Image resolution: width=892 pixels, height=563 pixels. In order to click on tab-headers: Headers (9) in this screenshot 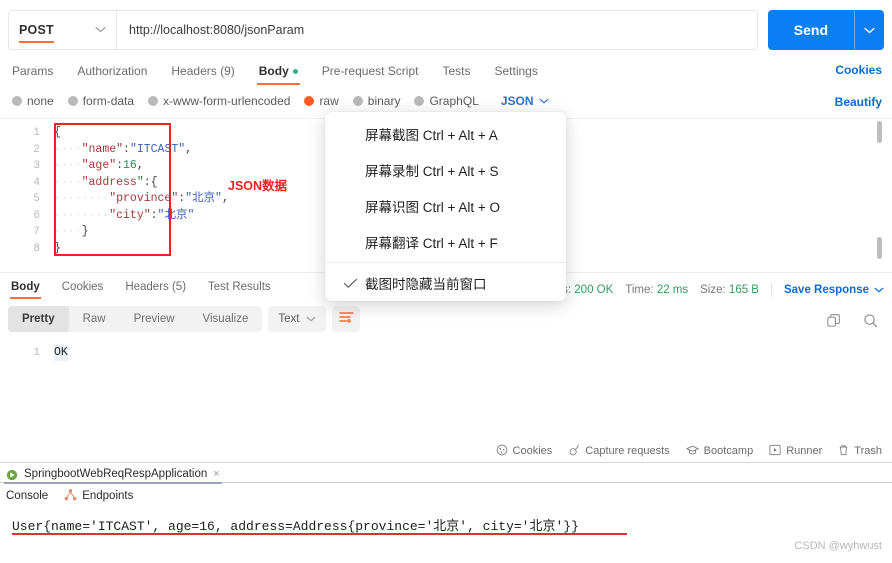, I will do `click(202, 71)`.